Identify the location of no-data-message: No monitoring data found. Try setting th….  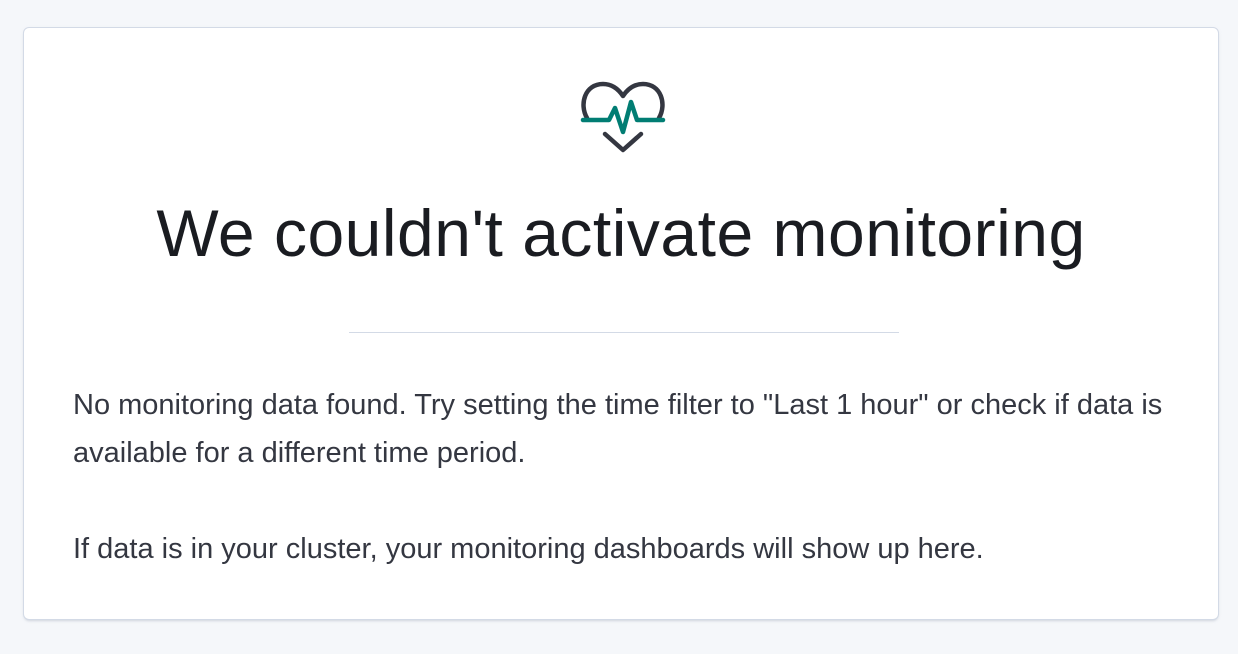
(618, 429).